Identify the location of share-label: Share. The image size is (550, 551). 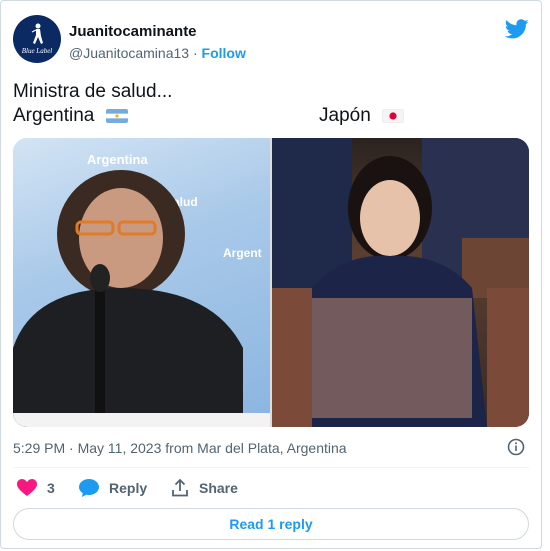
(218, 488).